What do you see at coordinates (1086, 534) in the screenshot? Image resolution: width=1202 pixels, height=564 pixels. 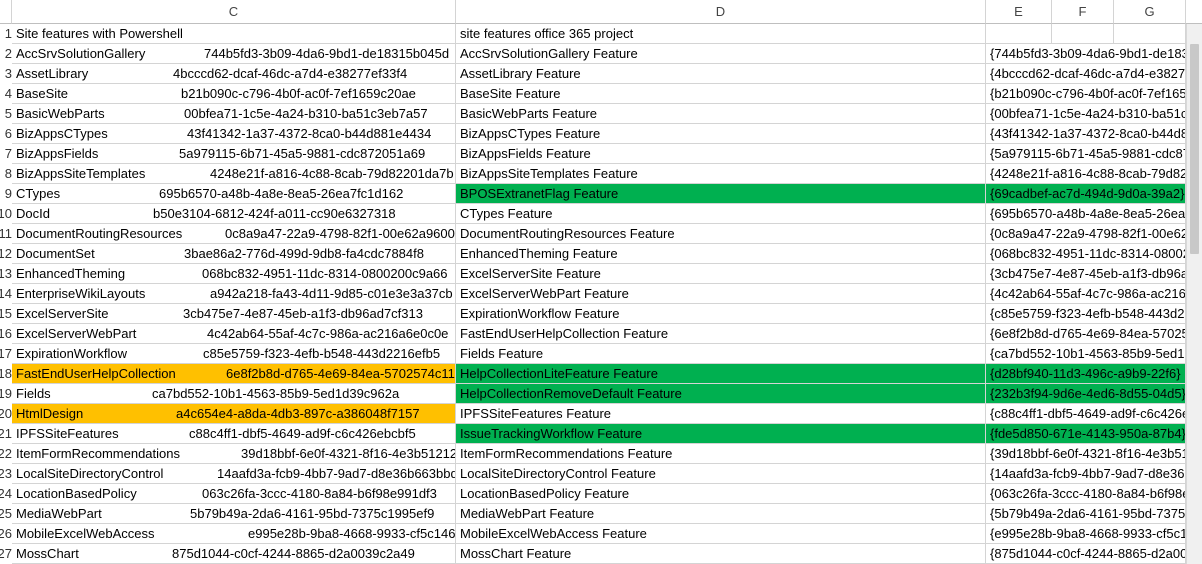 I see `cell-e: {e995e28b-9ba8-4668-9933-cf5c146d7a9f}` at bounding box center [1086, 534].